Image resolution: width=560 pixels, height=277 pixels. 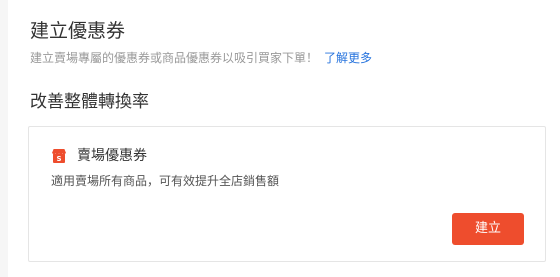 I want to click on svg-text: S, so click(x=58, y=159).